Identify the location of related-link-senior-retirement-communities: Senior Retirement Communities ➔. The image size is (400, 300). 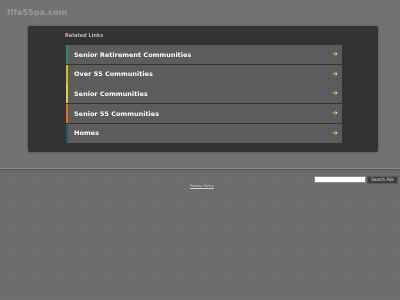
(204, 54).